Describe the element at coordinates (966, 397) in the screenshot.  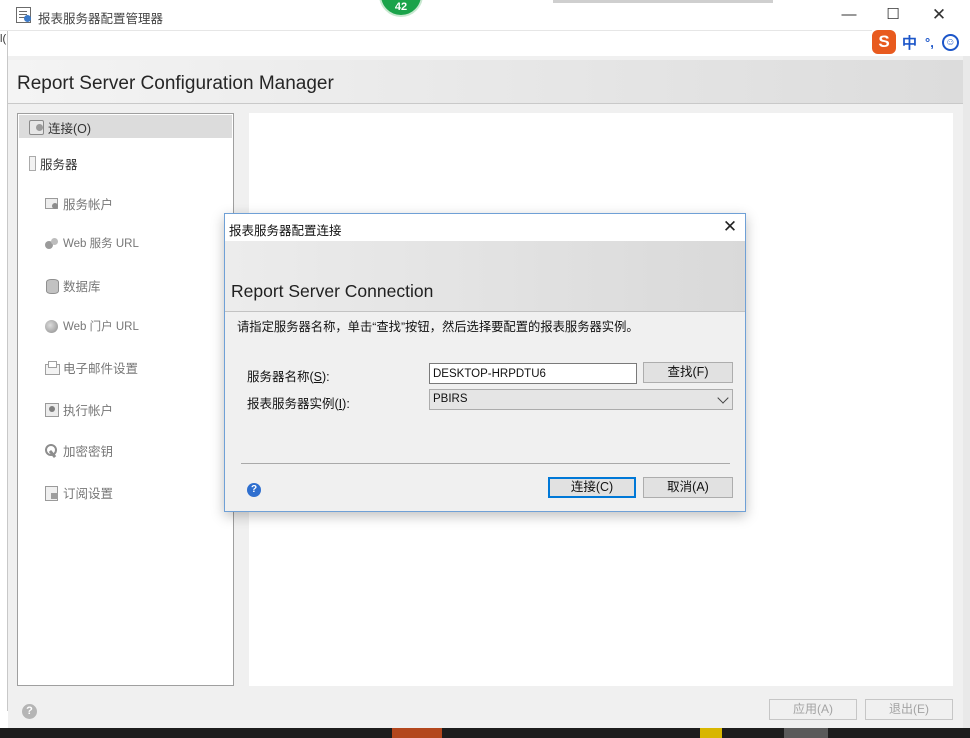
I see `window-right-edge` at that location.